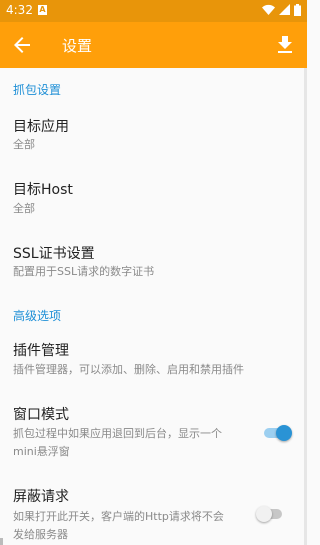  What do you see at coordinates (84, 271) in the screenshot?
I see `setting-summary: 配置用于SSL请求的数字证书` at bounding box center [84, 271].